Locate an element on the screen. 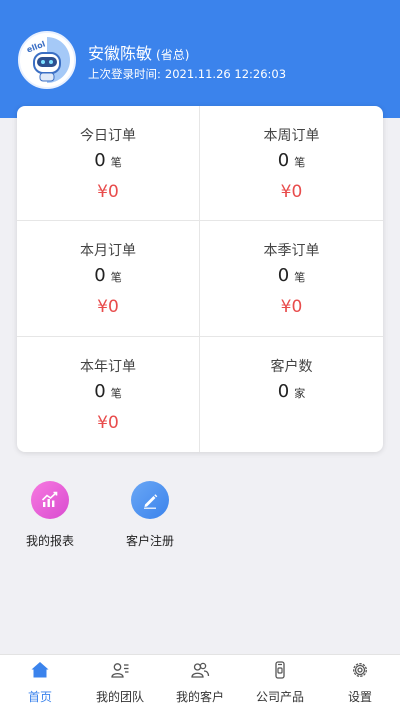 This screenshot has height=711, width=400. robot-avatar-icon: ellol is located at coordinates (47, 60).